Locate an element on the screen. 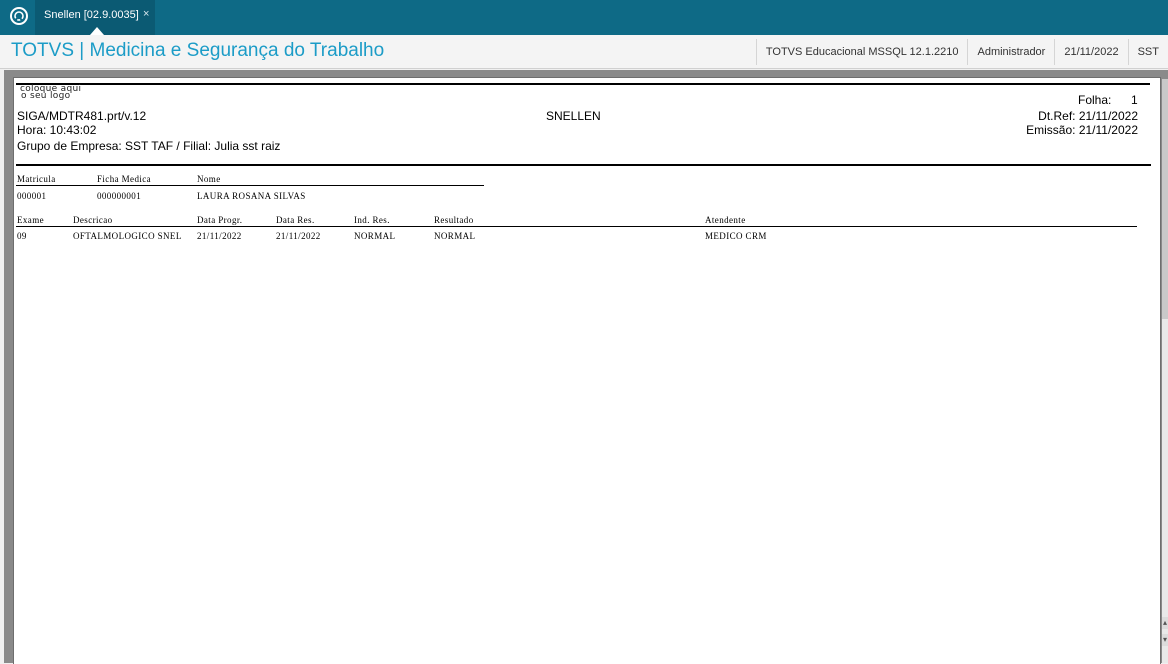 This screenshot has width=1168, height=664. top-bar: Snellen [02.9.0035] × is located at coordinates (584, 17).